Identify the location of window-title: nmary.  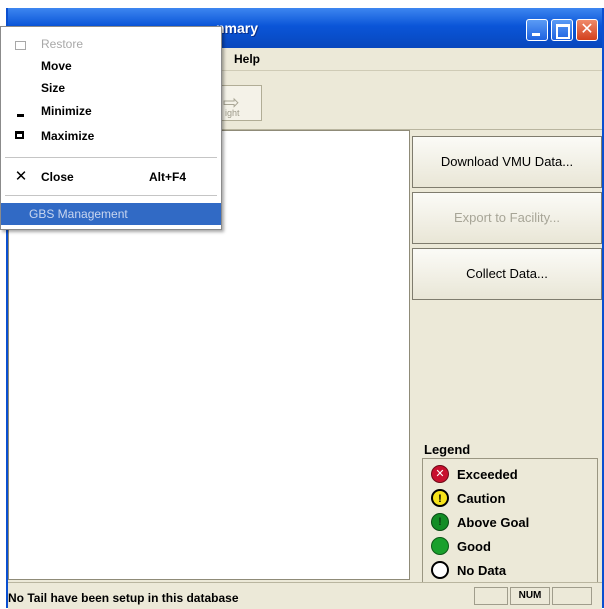
(237, 28).